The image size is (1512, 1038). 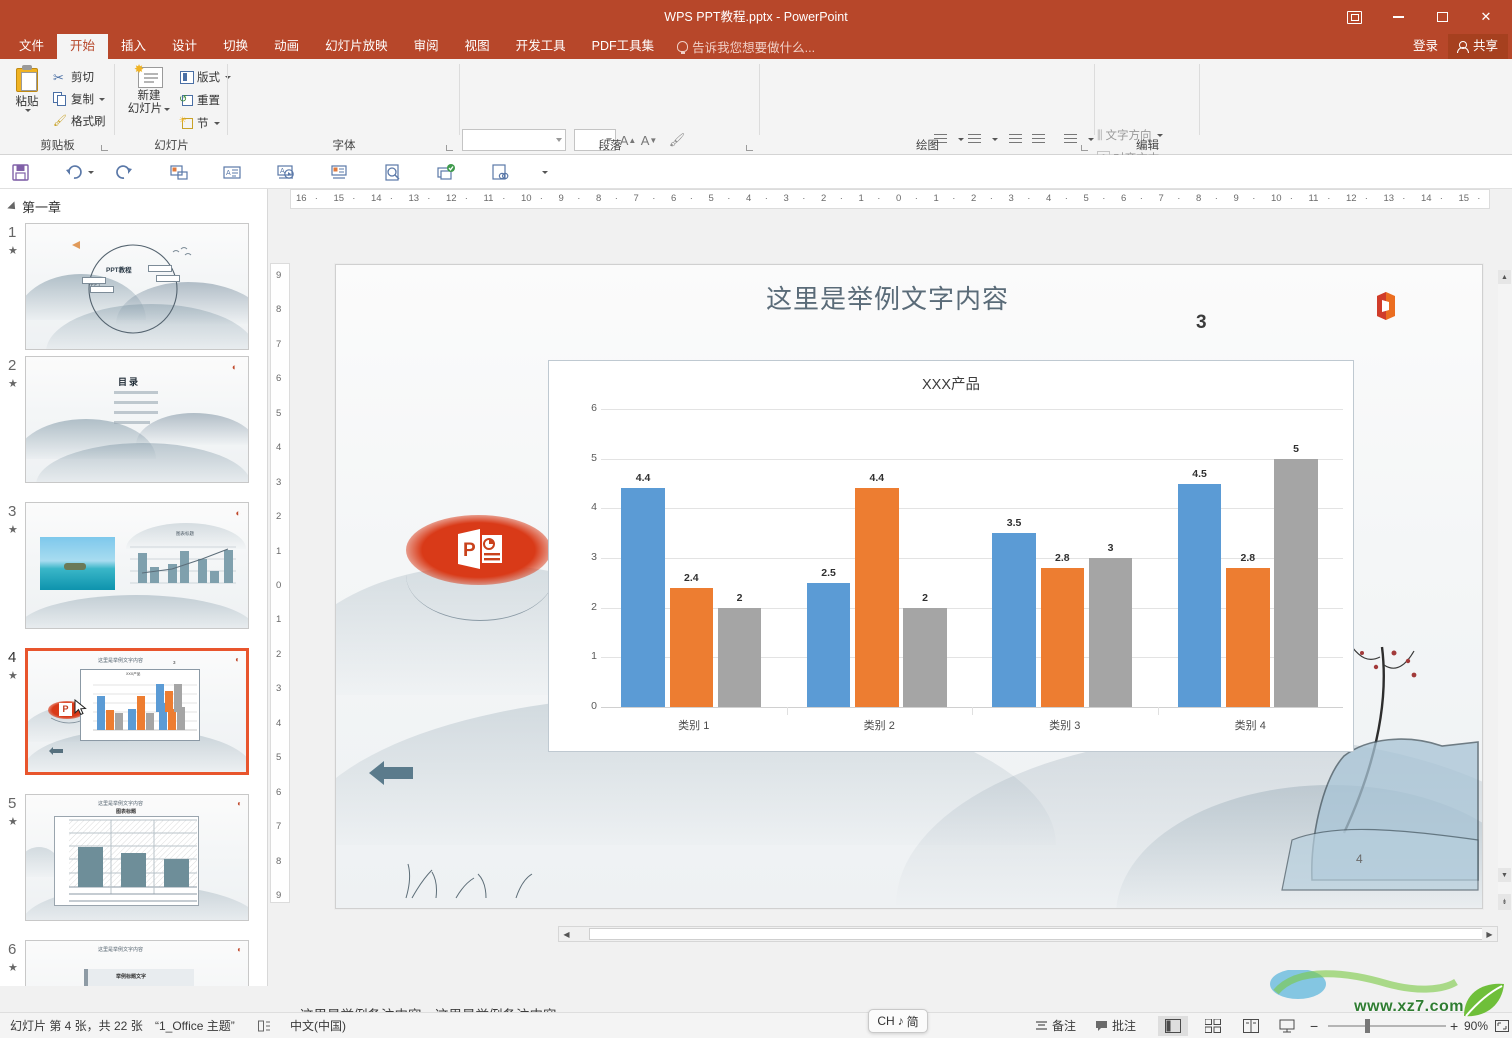 I want to click on tab-view: 视图, so click(x=477, y=46).